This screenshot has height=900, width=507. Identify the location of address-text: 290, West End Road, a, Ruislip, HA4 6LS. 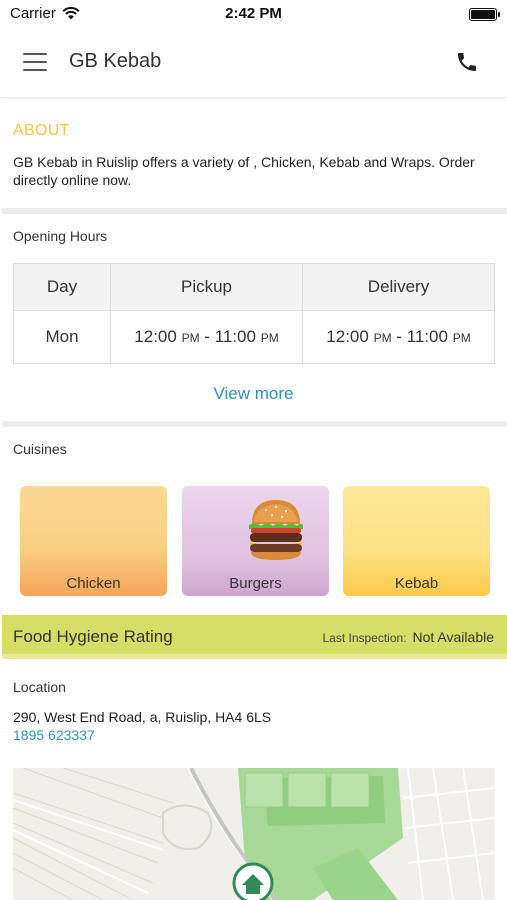
(142, 717).